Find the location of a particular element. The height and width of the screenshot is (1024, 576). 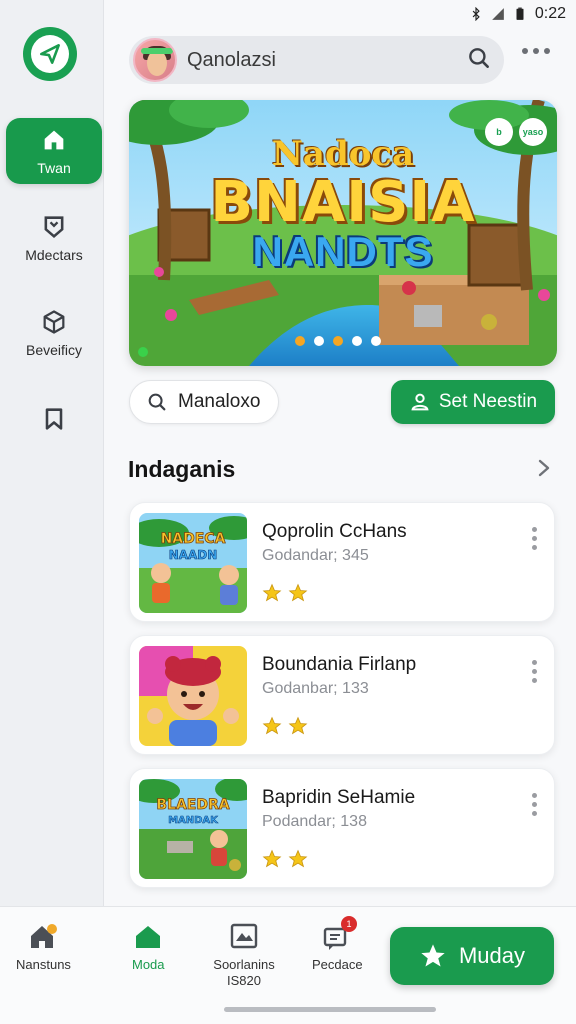

shield-icon is located at coordinates (54, 227).